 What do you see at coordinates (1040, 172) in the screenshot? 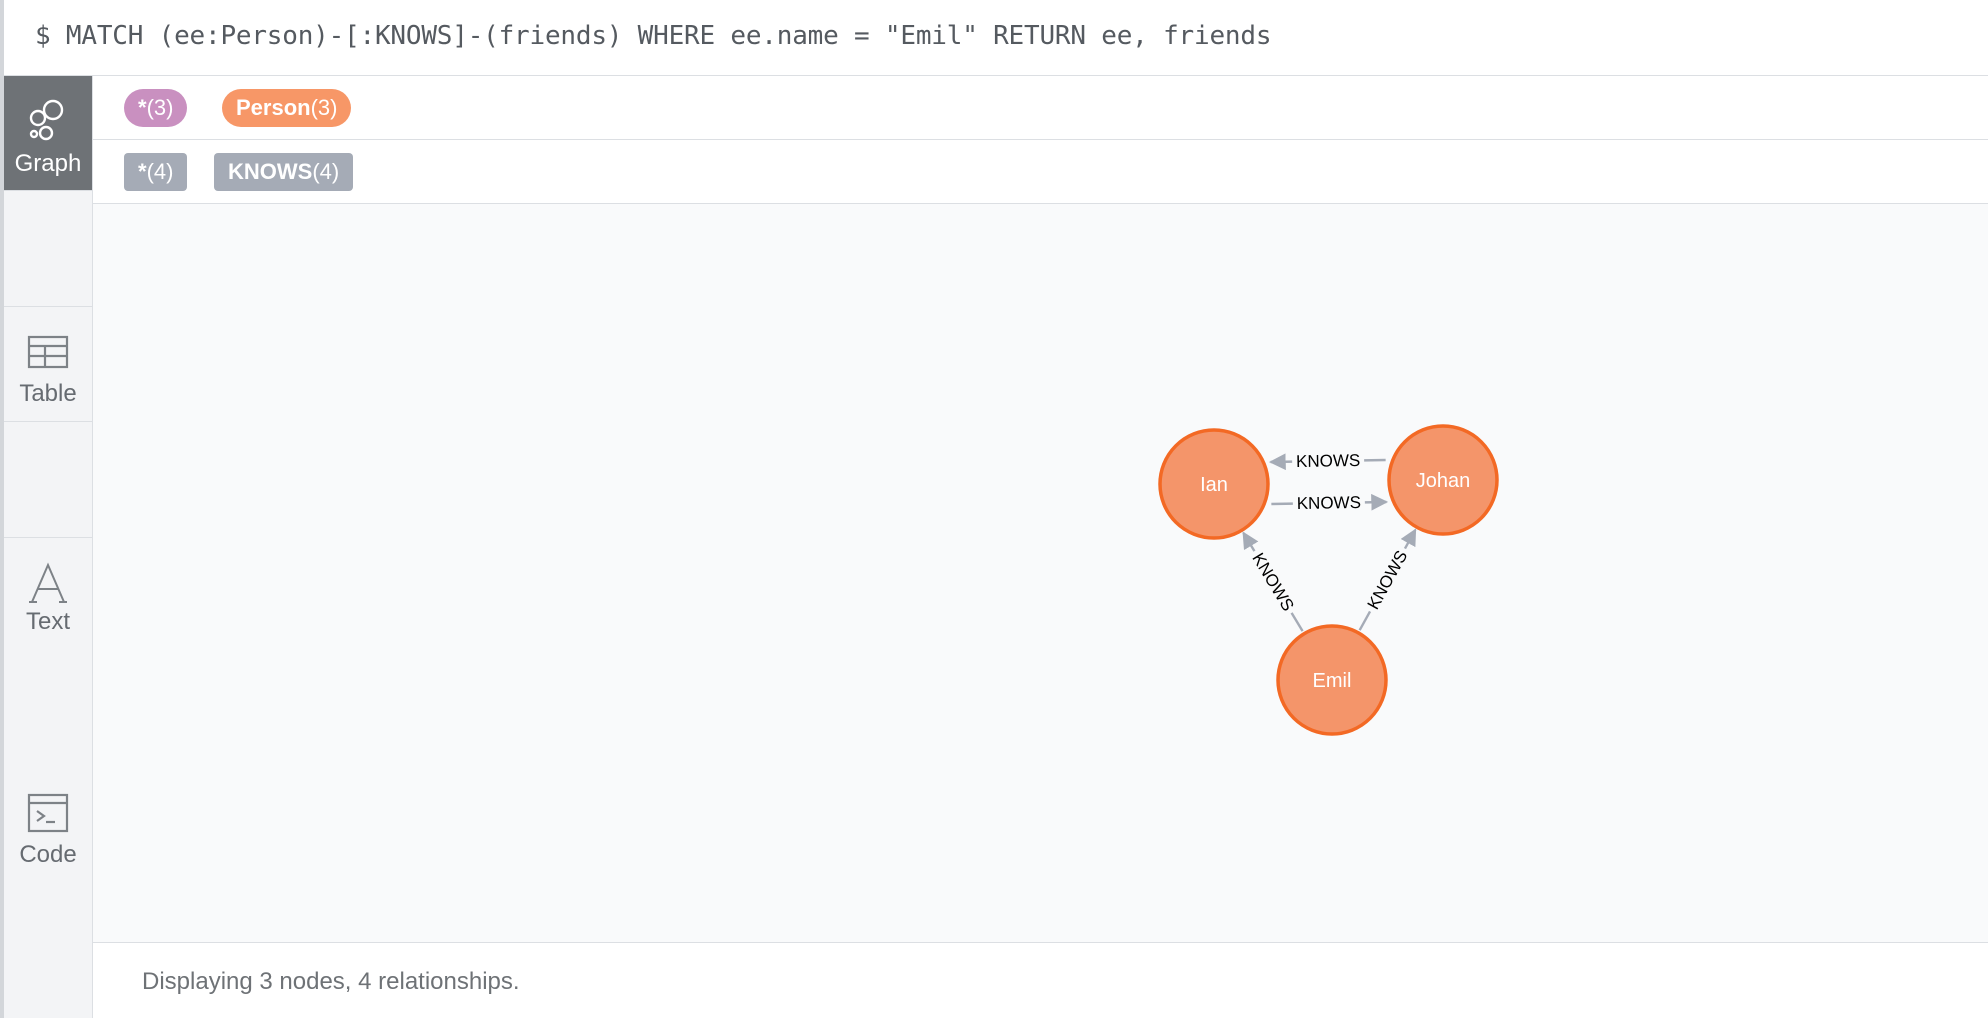
I see `relationship-types-legend: *(4) KNOWS(4)` at bounding box center [1040, 172].